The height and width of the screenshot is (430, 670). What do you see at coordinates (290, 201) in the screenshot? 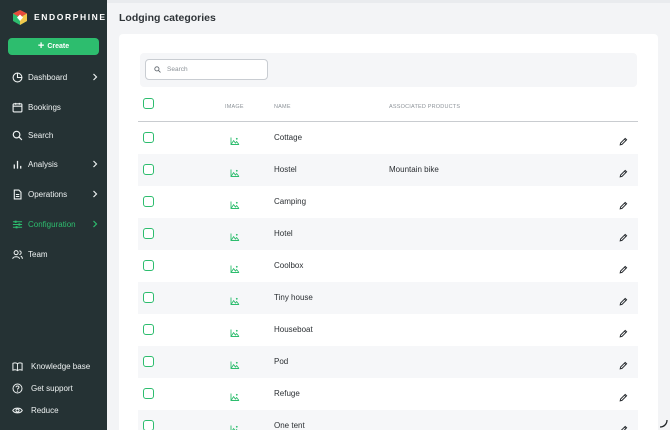
I see `row-name: Camping` at bounding box center [290, 201].